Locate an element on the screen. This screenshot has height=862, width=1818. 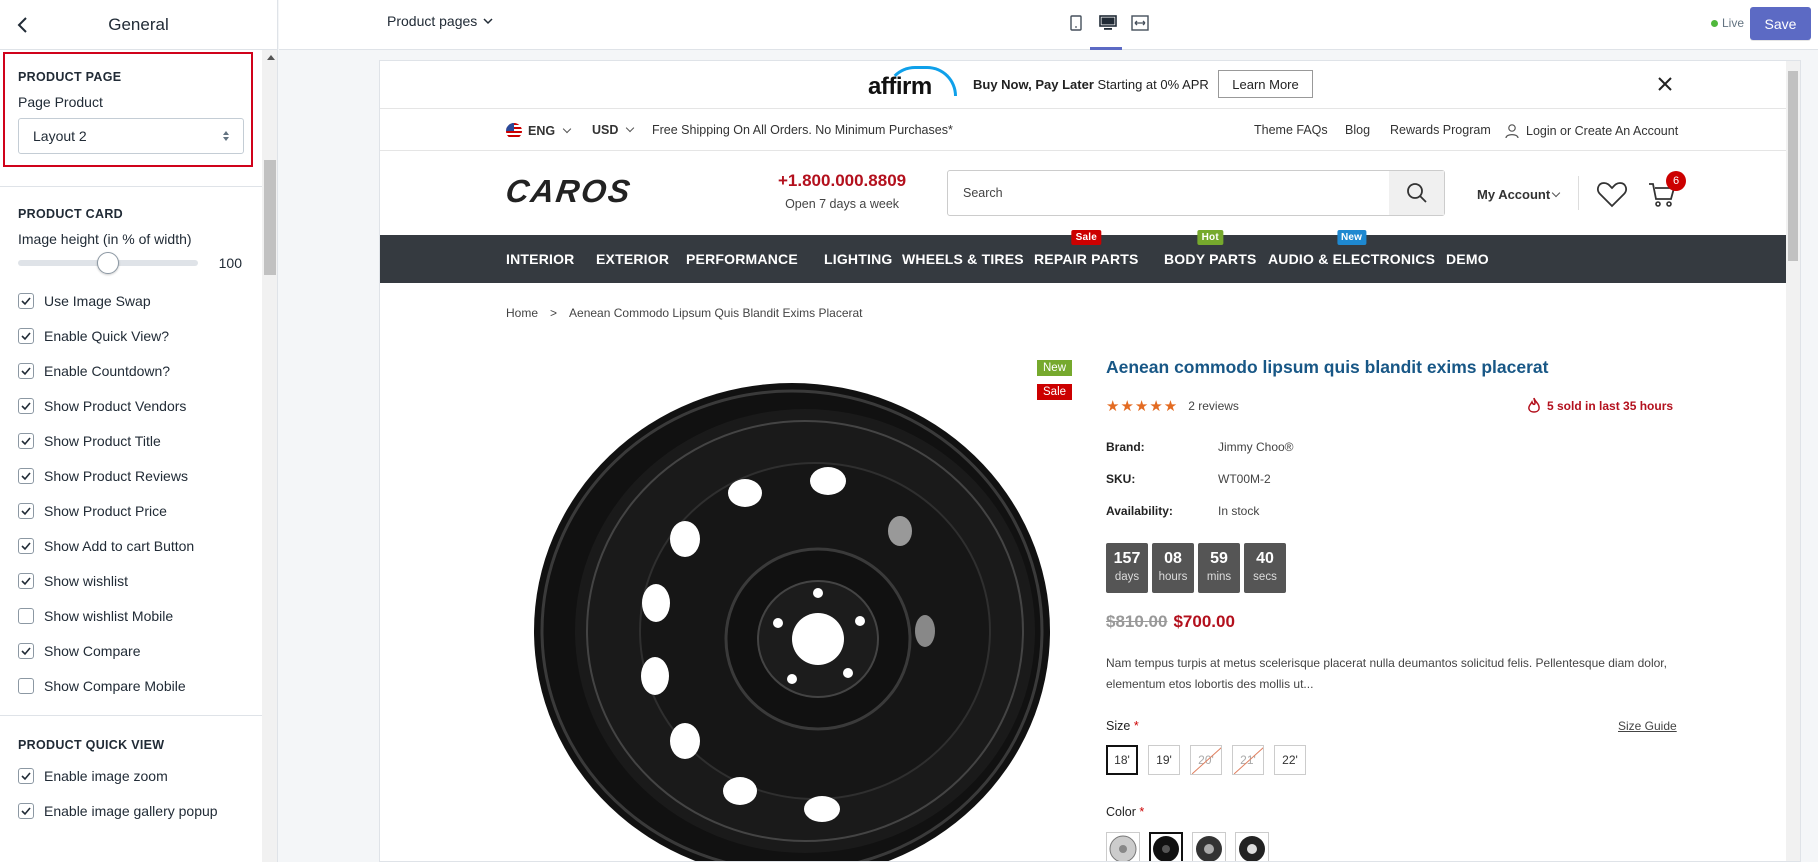
full-width-icon is located at coordinates (1140, 23).